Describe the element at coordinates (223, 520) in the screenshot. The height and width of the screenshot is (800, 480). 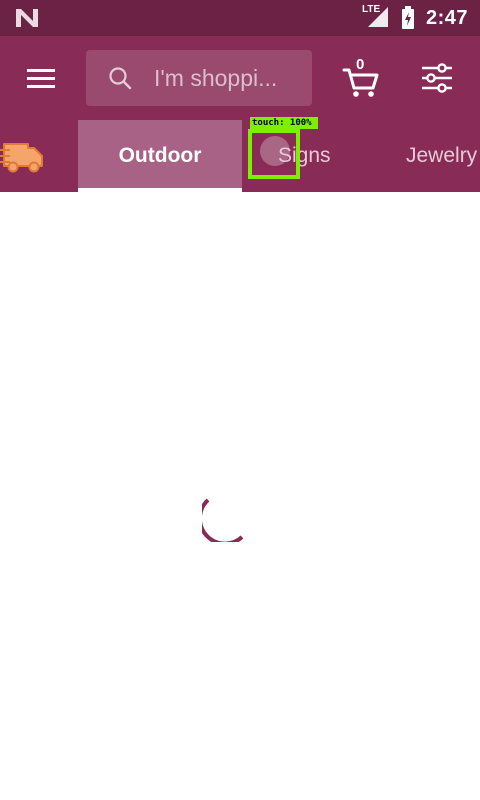
I see `loading-spinner-icon` at that location.